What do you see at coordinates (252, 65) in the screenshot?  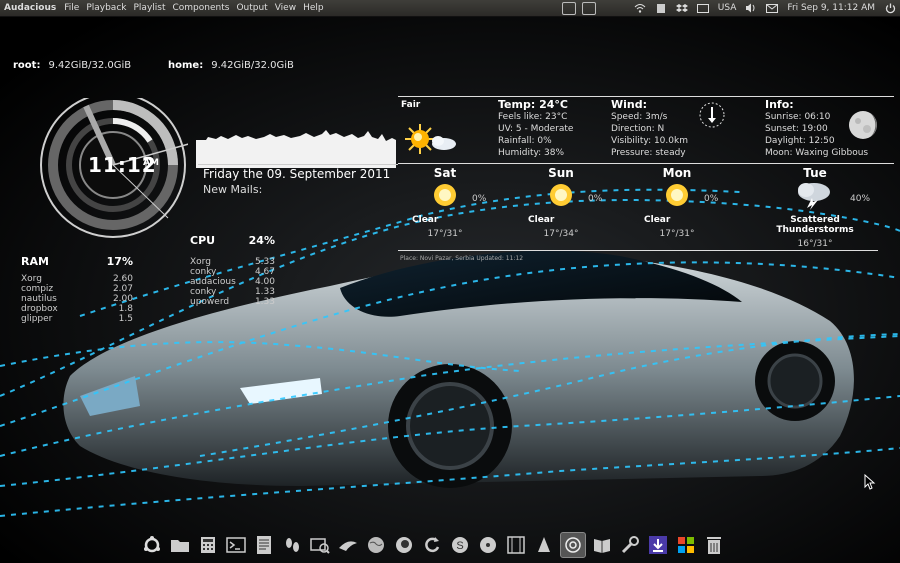 I see `home-value: 9.42GiB/32.0GiB` at bounding box center [252, 65].